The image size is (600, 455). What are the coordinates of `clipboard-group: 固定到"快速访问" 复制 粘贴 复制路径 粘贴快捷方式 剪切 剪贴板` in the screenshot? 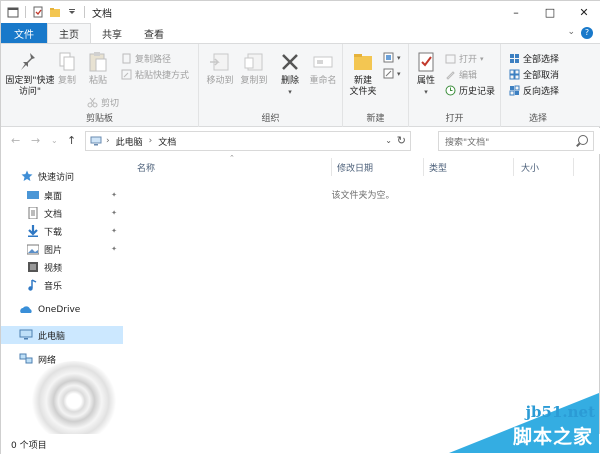 It's located at (100, 85).